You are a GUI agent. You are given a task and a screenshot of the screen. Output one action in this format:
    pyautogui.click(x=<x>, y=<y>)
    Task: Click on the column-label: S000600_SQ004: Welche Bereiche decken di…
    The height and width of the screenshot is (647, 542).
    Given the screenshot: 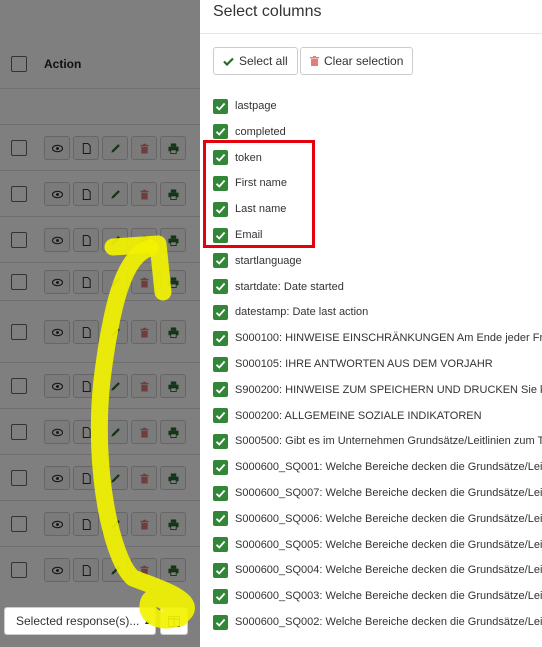 What is the action you would take?
    pyautogui.click(x=388, y=570)
    